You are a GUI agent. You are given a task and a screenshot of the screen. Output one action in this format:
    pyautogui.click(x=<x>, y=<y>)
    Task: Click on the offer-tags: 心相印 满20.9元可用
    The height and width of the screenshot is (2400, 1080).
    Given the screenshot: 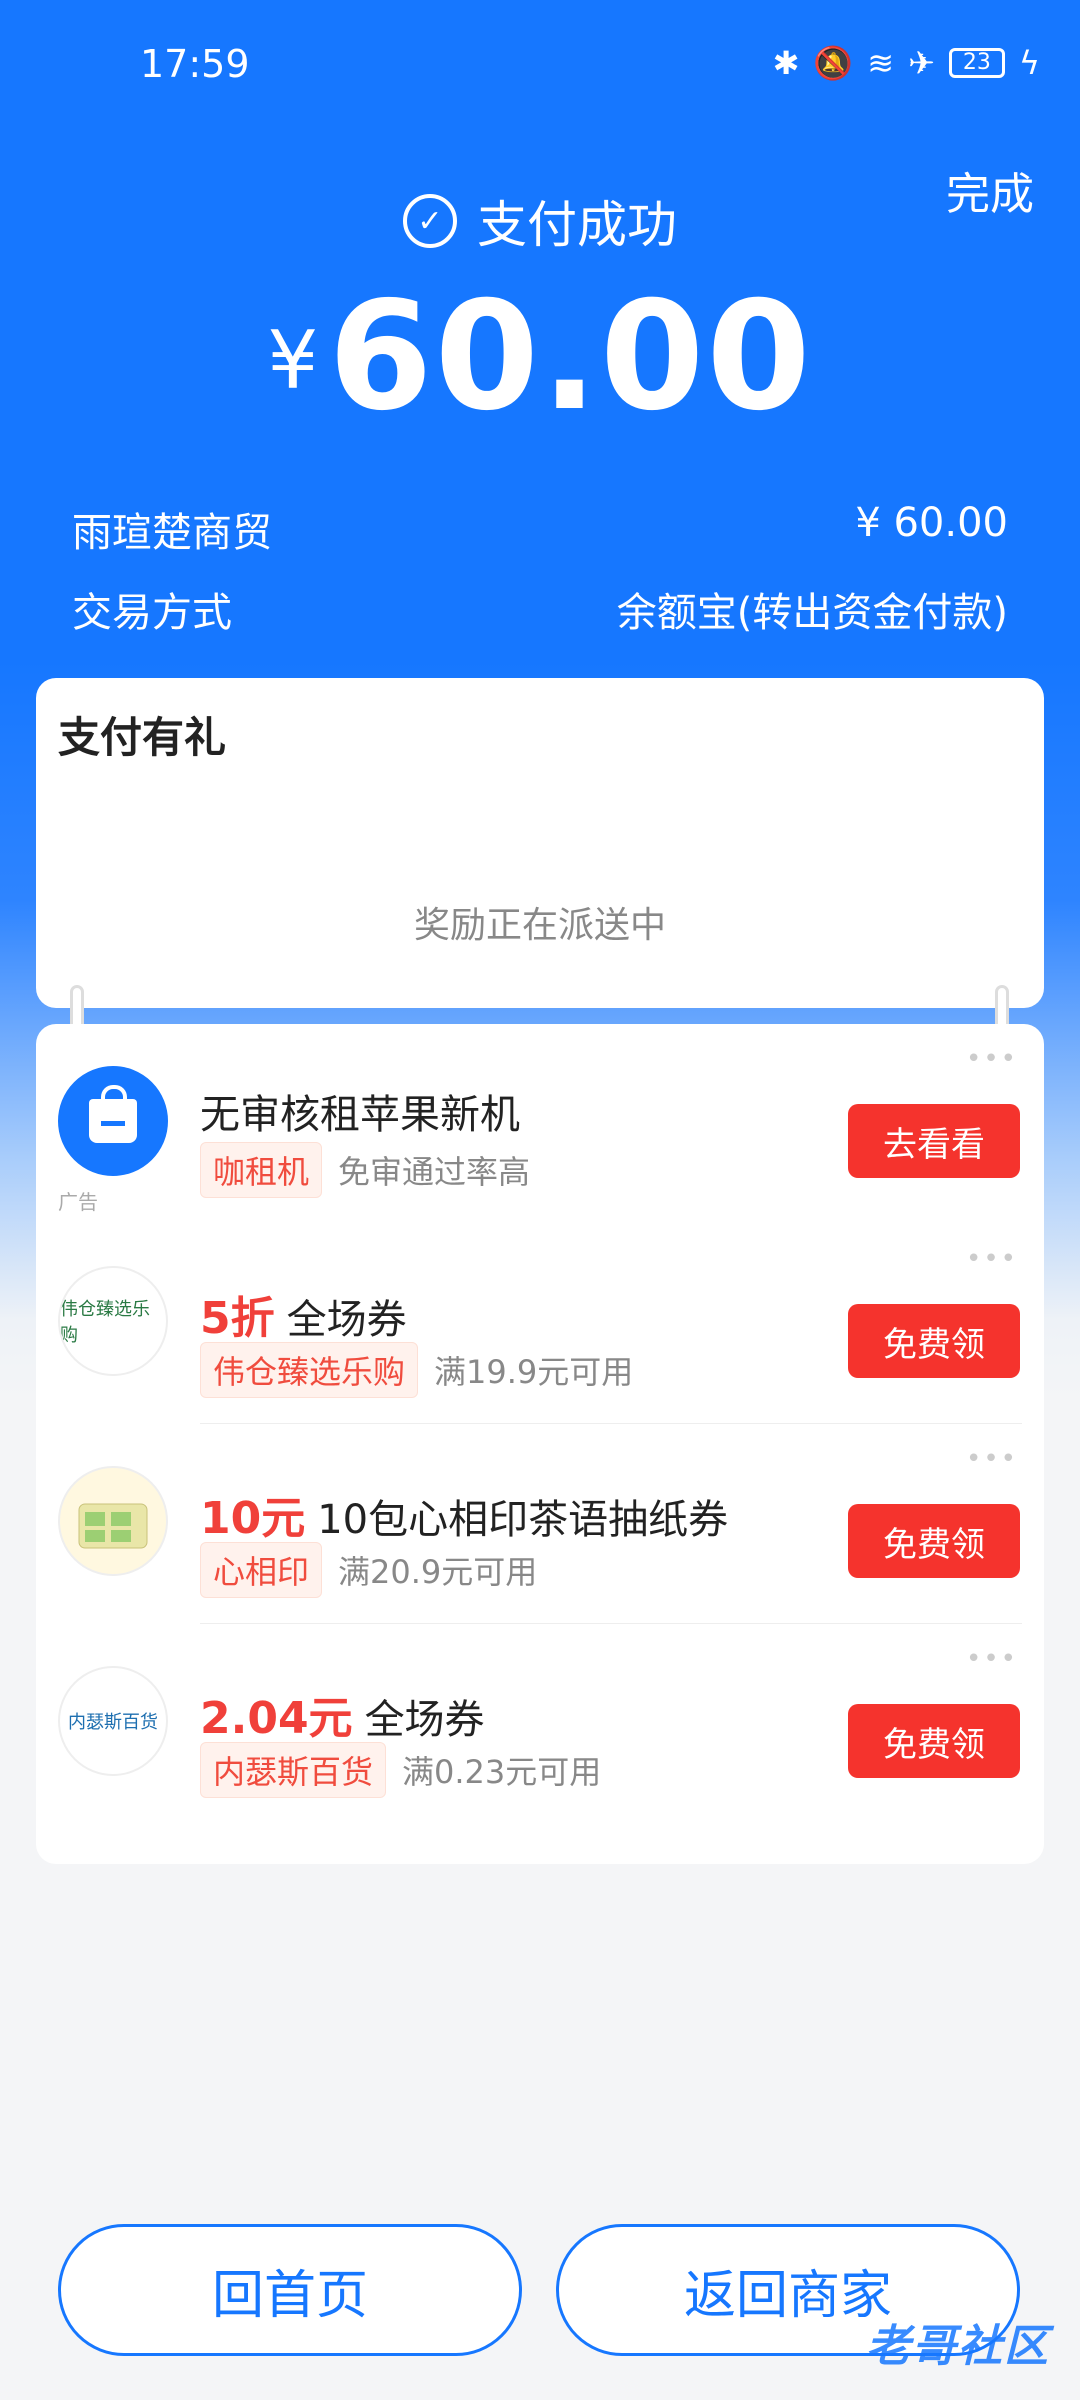 What is the action you would take?
    pyautogui.click(x=368, y=1570)
    